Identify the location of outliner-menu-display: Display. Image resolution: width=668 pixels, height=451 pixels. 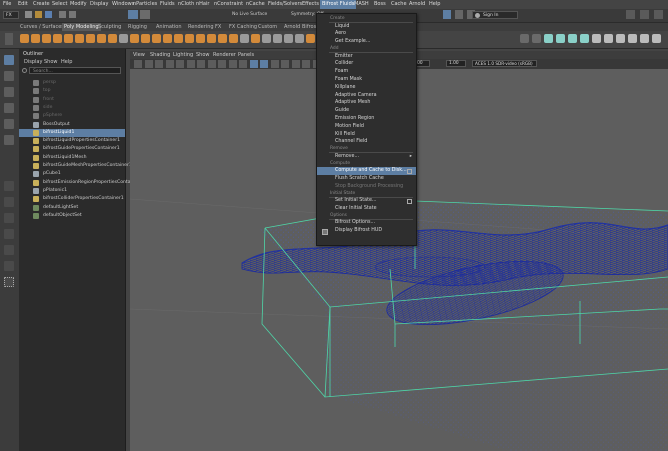
(33, 62).